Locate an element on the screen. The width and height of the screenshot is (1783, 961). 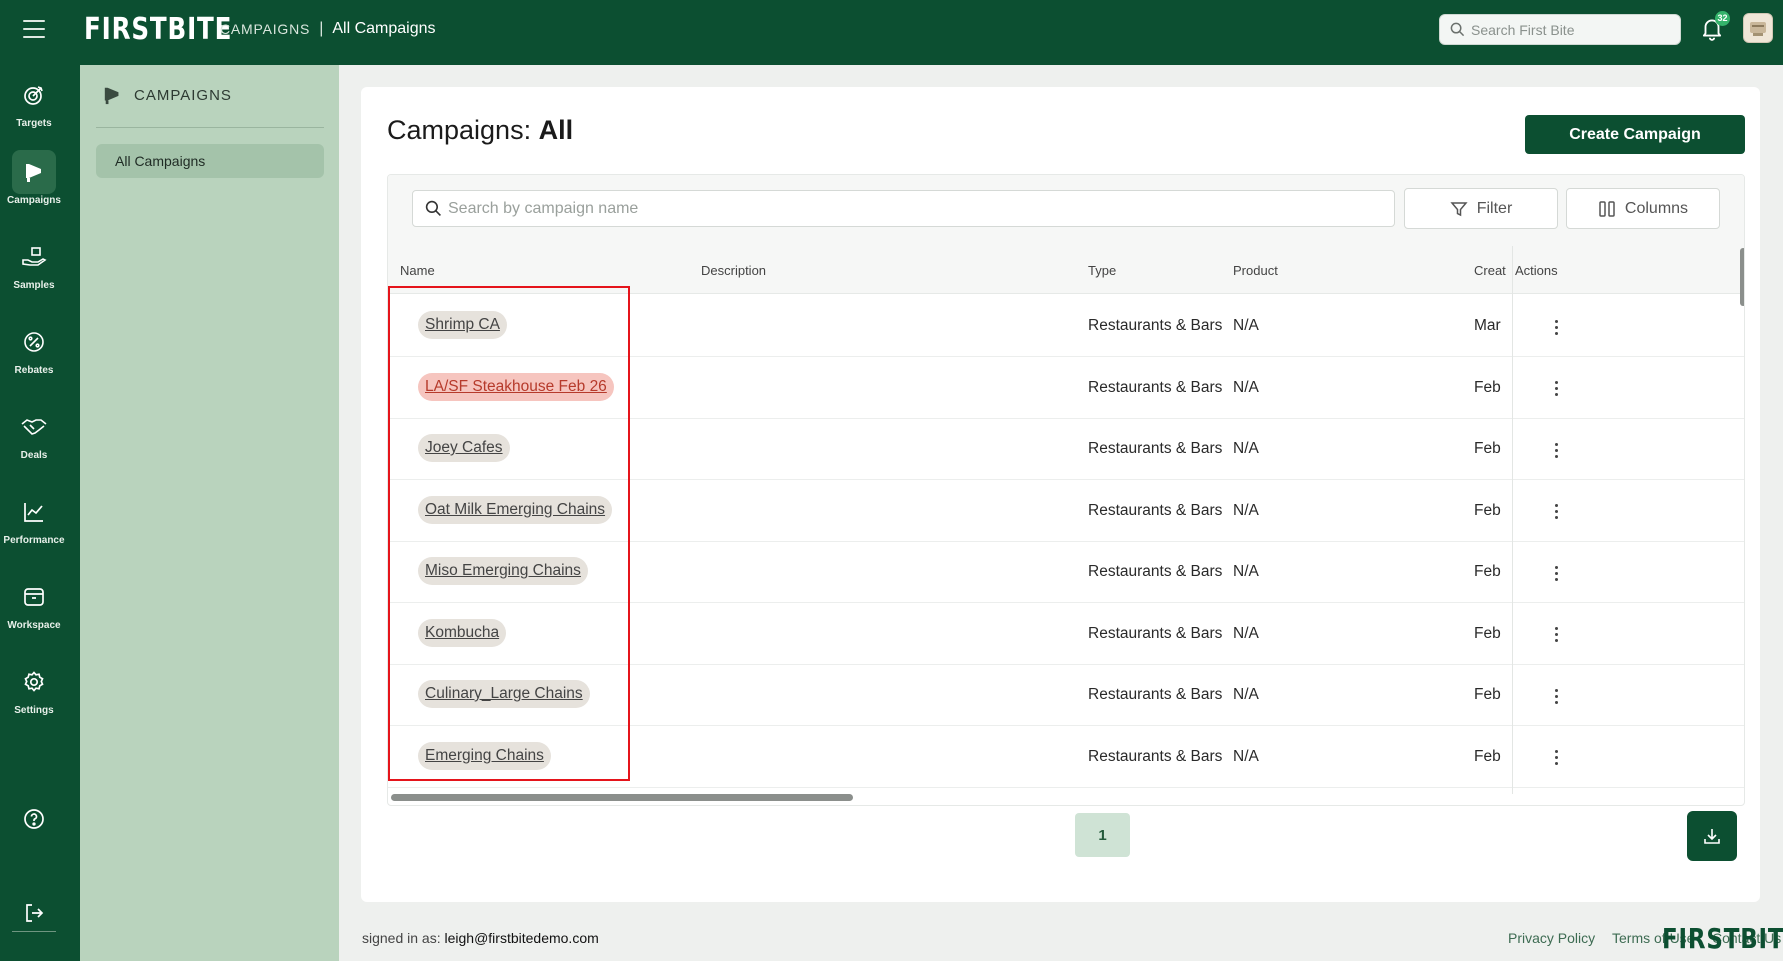
menu-icon is located at coordinates (34, 30).